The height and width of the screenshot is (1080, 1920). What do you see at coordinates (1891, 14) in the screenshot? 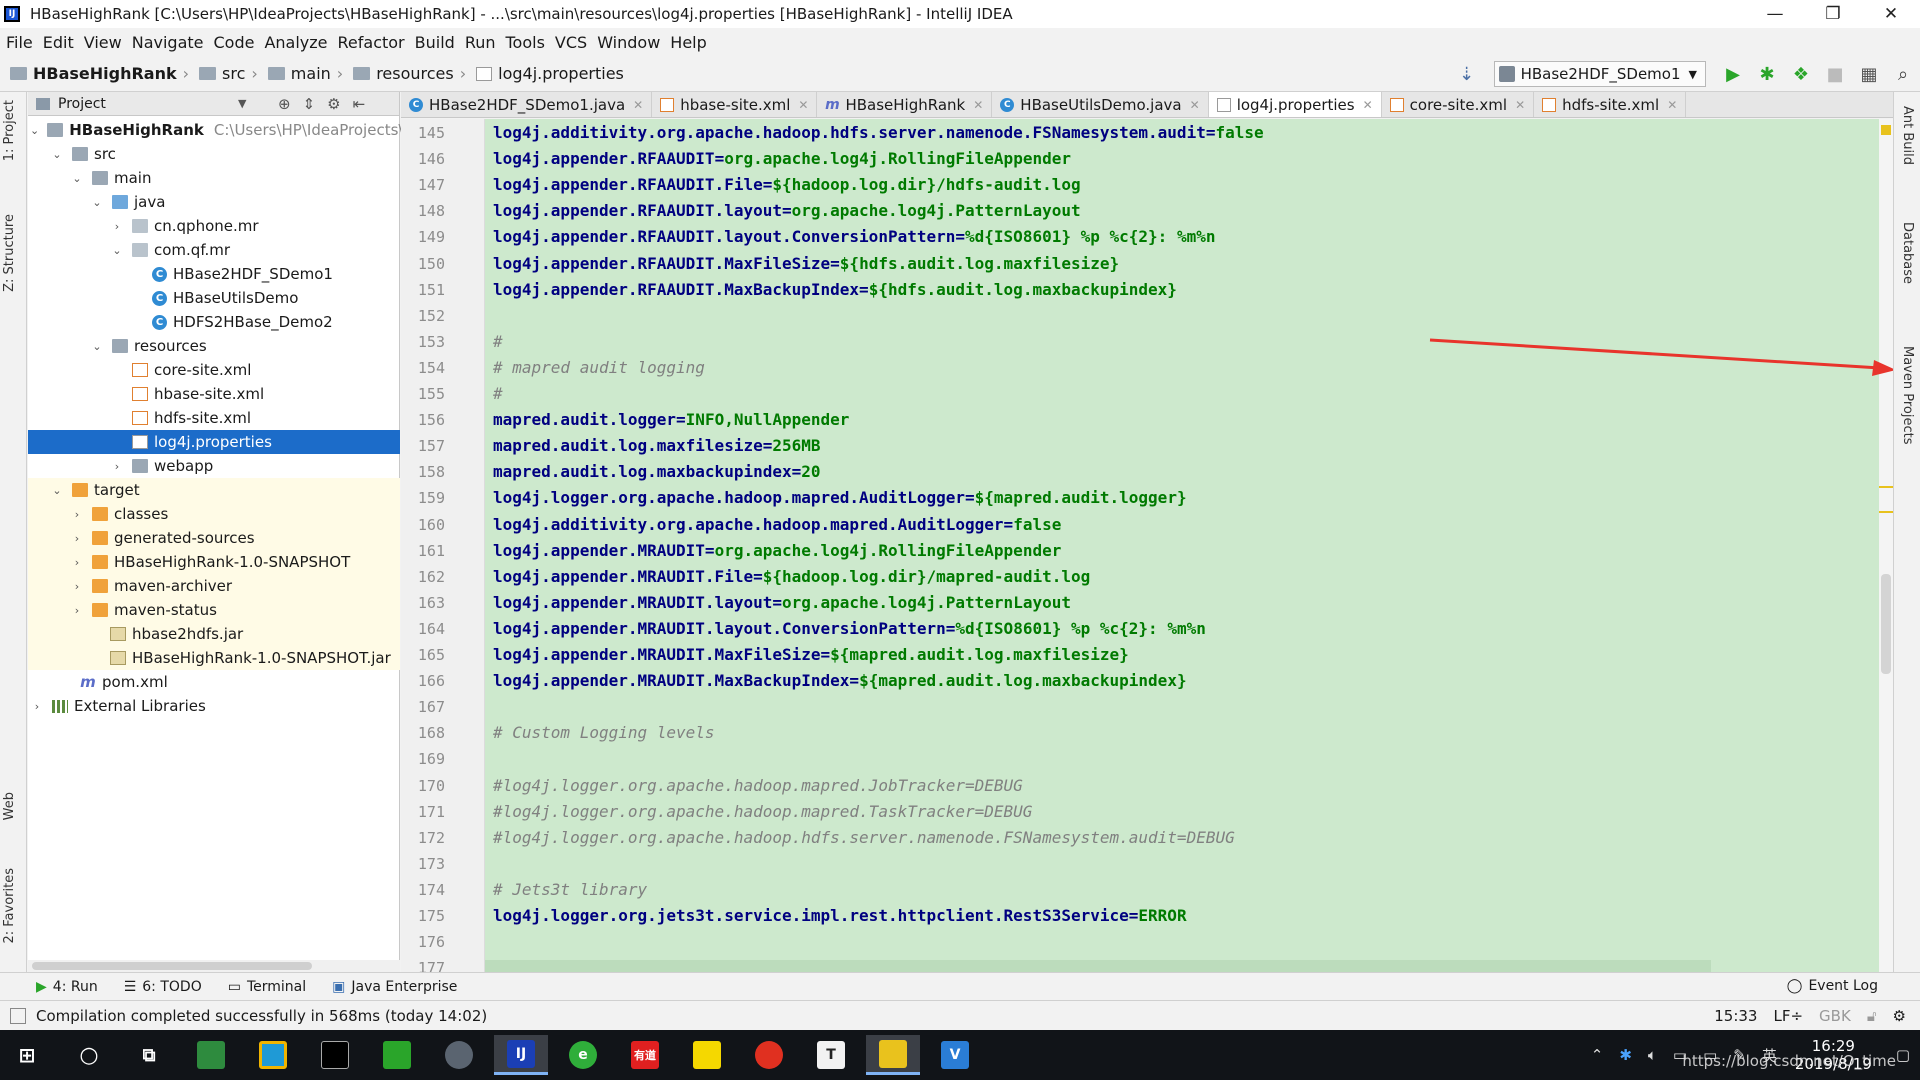
I see `close-button: ✕` at bounding box center [1891, 14].